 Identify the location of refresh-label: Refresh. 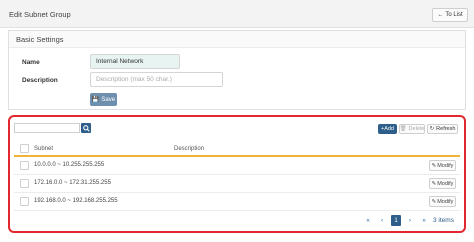
(446, 129).